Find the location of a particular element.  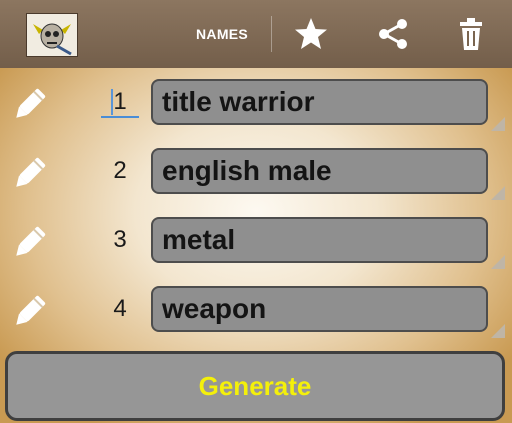

text-cursor is located at coordinates (112, 102).